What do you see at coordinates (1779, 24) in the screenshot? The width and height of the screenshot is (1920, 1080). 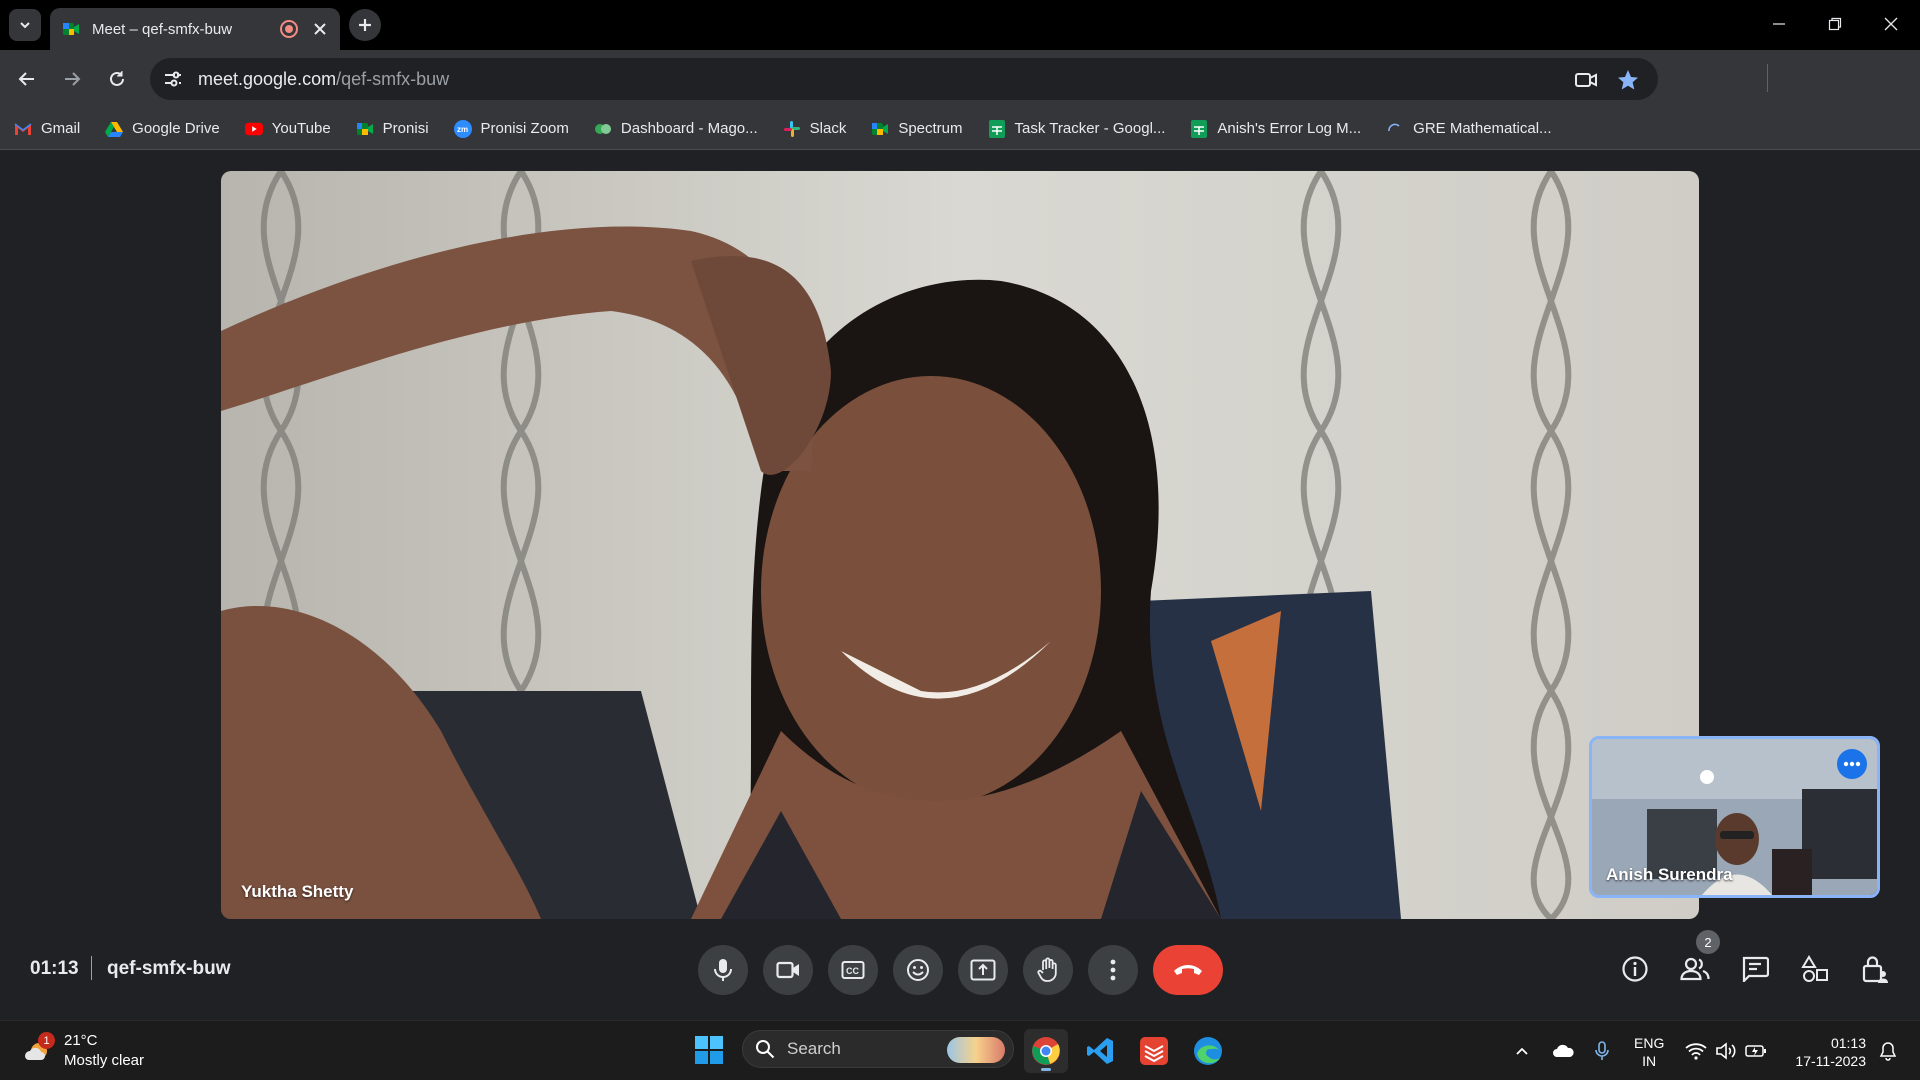 I see `minimize-button` at bounding box center [1779, 24].